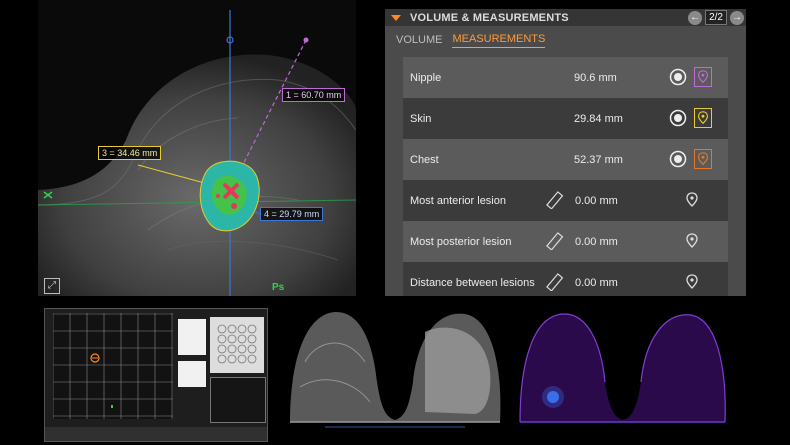 This screenshot has height=445, width=790. I want to click on bilateral-breast-image, so click(395, 369).